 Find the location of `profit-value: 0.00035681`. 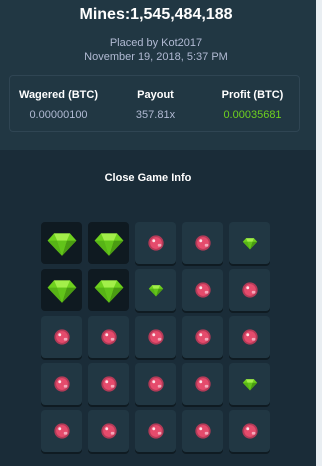

profit-value: 0.00035681 is located at coordinates (252, 115).